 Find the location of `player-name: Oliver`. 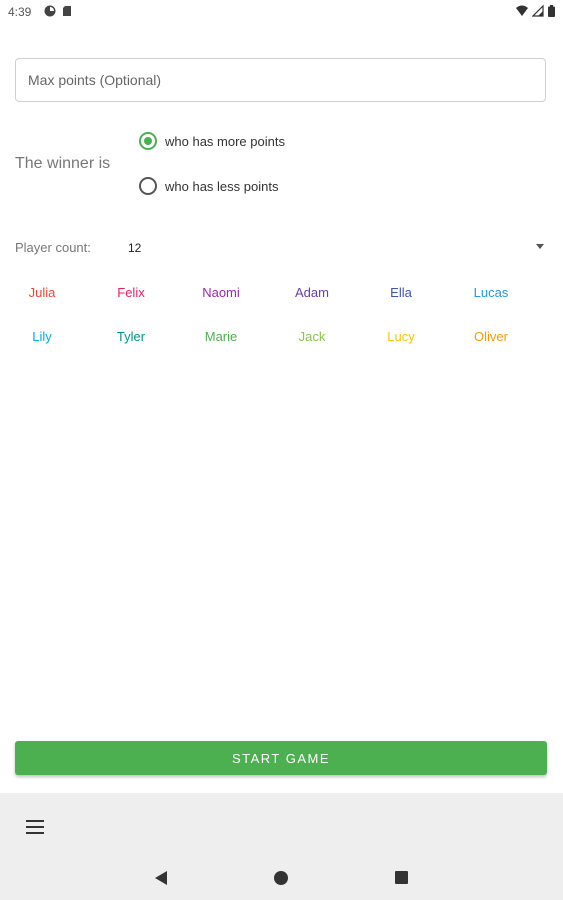

player-name: Oliver is located at coordinates (491, 336).